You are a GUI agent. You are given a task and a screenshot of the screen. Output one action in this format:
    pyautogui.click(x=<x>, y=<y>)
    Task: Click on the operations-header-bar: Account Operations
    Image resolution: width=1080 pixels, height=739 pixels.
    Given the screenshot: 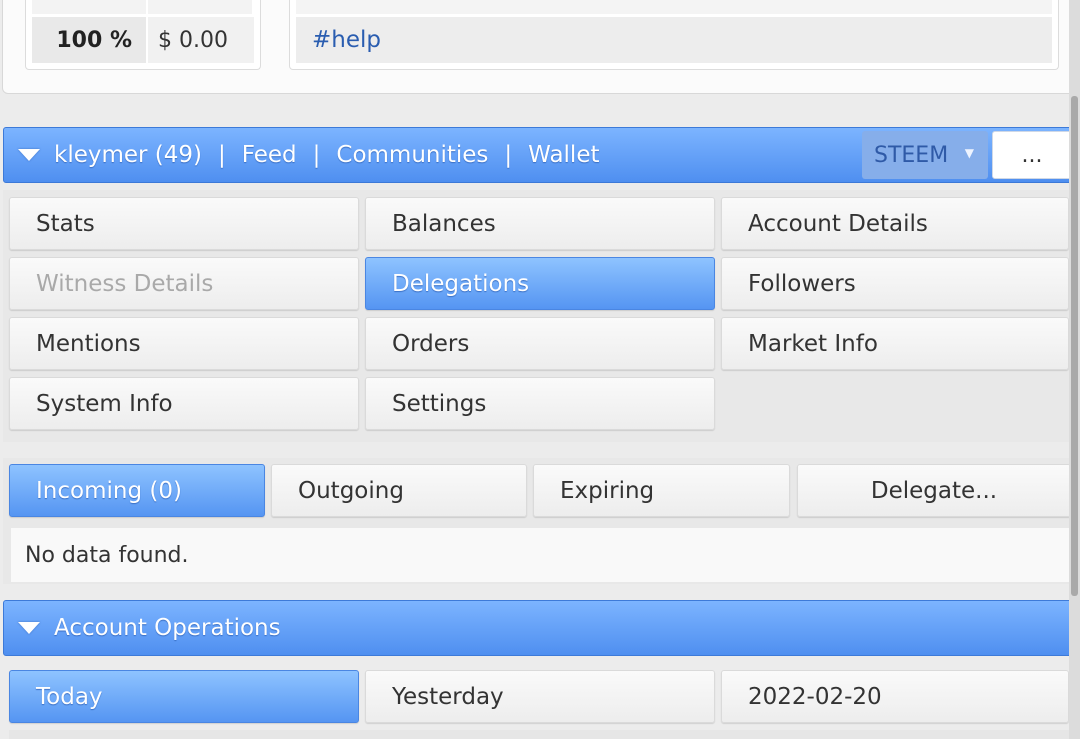 What is the action you would take?
    pyautogui.click(x=540, y=628)
    